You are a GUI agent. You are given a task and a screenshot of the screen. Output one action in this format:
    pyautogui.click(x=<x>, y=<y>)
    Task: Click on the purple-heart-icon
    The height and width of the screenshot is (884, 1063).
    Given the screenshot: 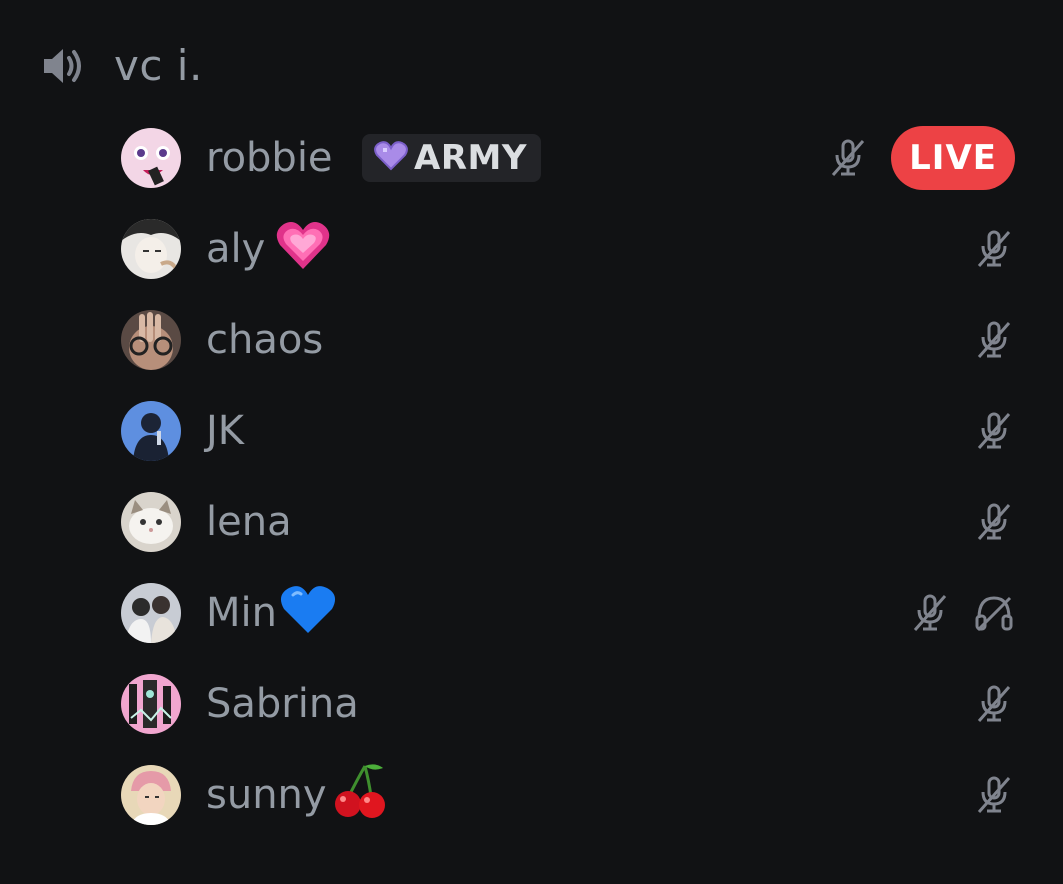 What is the action you would take?
    pyautogui.click(x=391, y=157)
    